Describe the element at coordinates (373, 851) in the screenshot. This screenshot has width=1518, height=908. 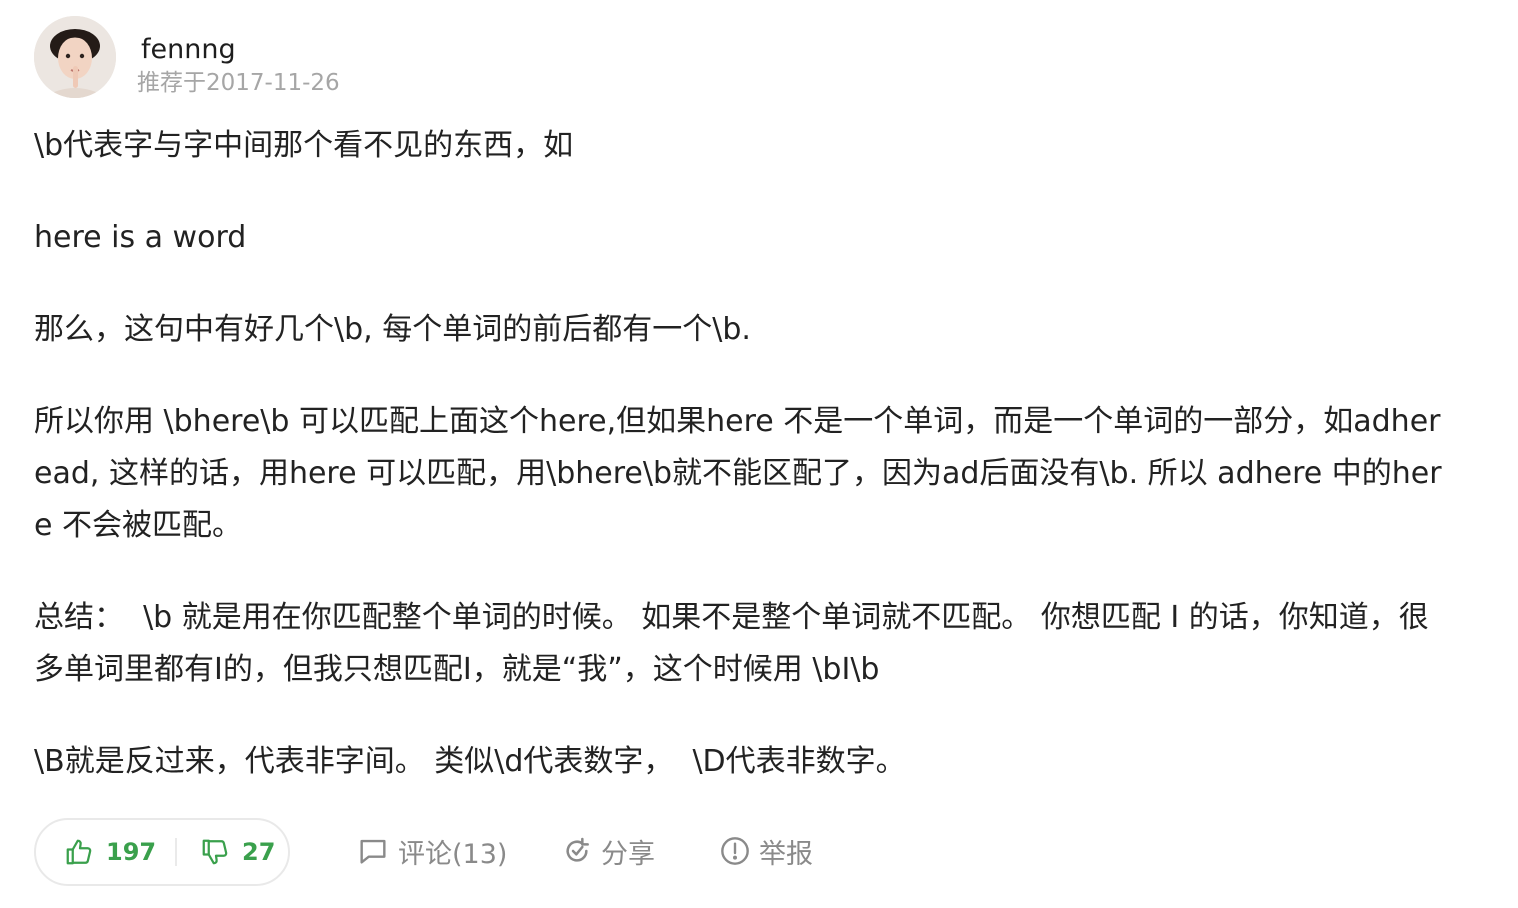
I see `comment-icon` at that location.